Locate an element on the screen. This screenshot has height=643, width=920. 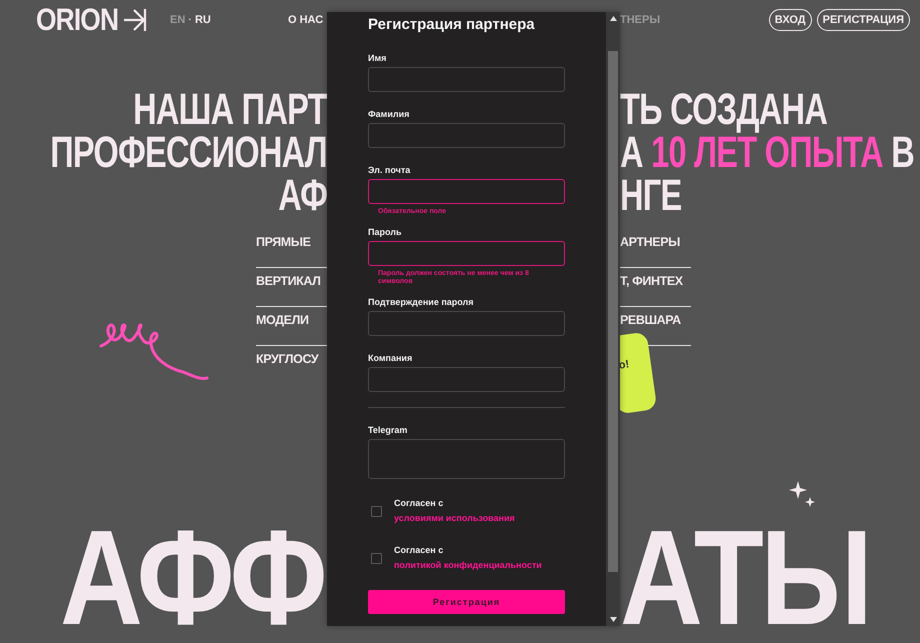
scrollbar is located at coordinates (613, 319).